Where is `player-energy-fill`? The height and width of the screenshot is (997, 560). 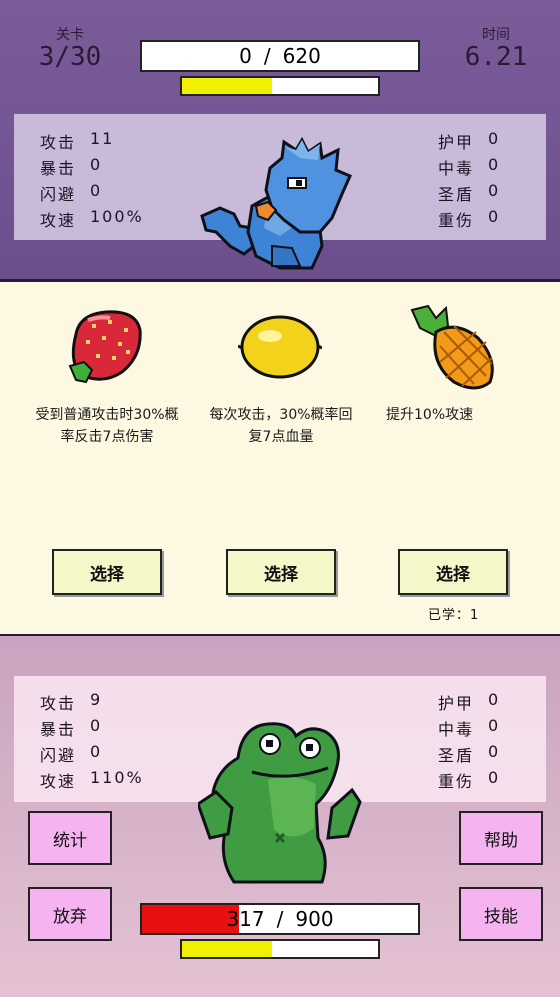
player-energy-fill is located at coordinates (227, 949).